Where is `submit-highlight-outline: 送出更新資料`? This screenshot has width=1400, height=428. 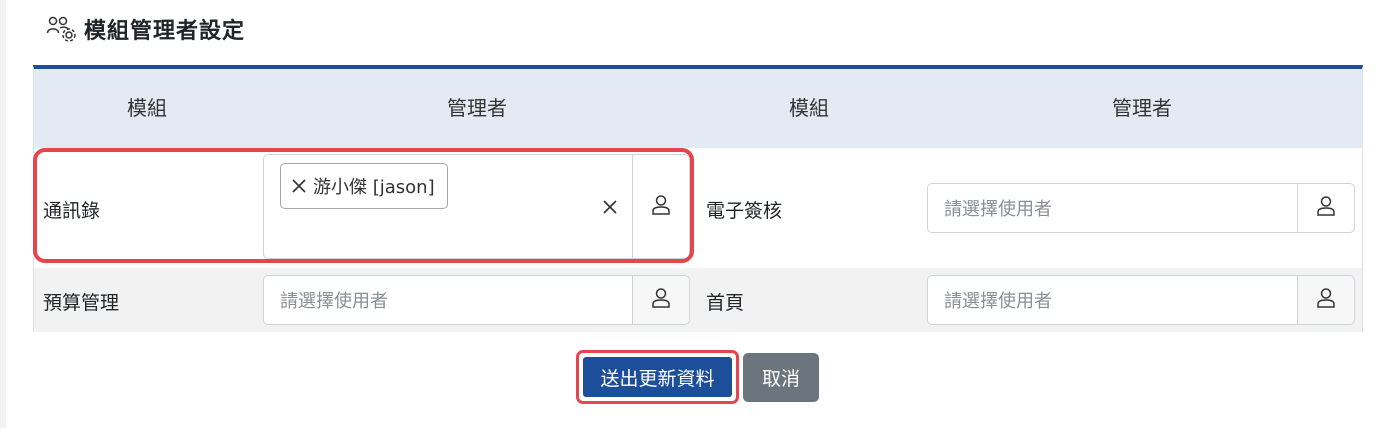 submit-highlight-outline: 送出更新資料 is located at coordinates (657, 377).